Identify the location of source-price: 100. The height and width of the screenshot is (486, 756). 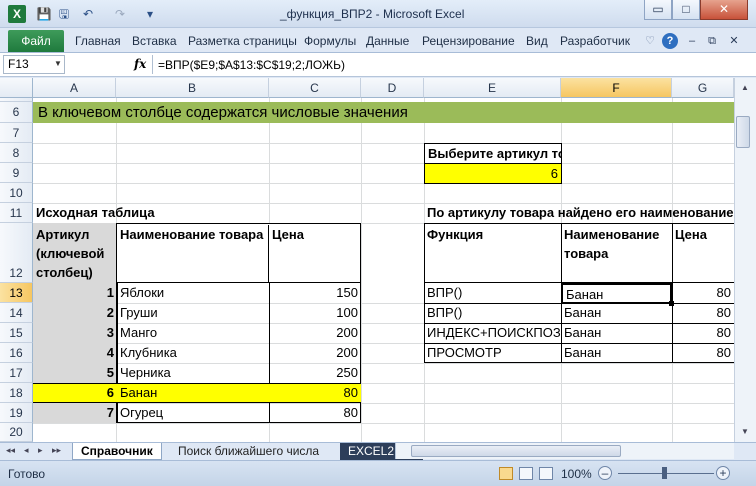
(315, 313).